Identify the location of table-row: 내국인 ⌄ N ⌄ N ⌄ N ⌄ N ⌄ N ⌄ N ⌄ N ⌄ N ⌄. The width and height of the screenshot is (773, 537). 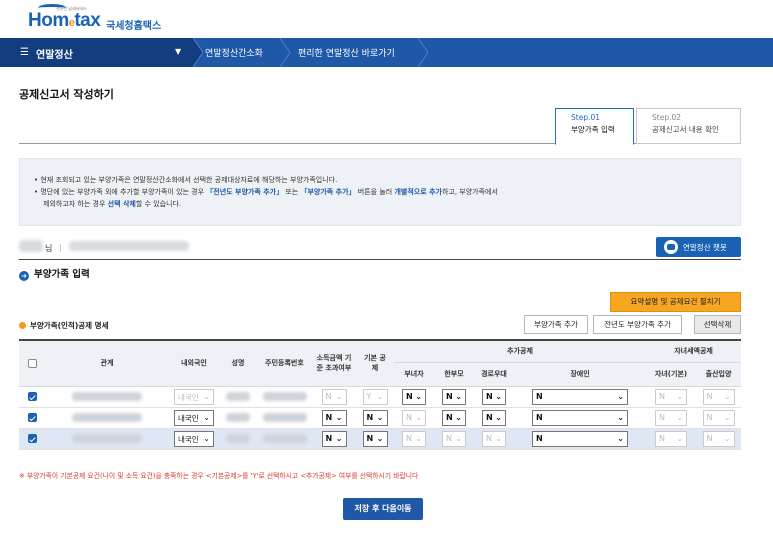
(380, 439).